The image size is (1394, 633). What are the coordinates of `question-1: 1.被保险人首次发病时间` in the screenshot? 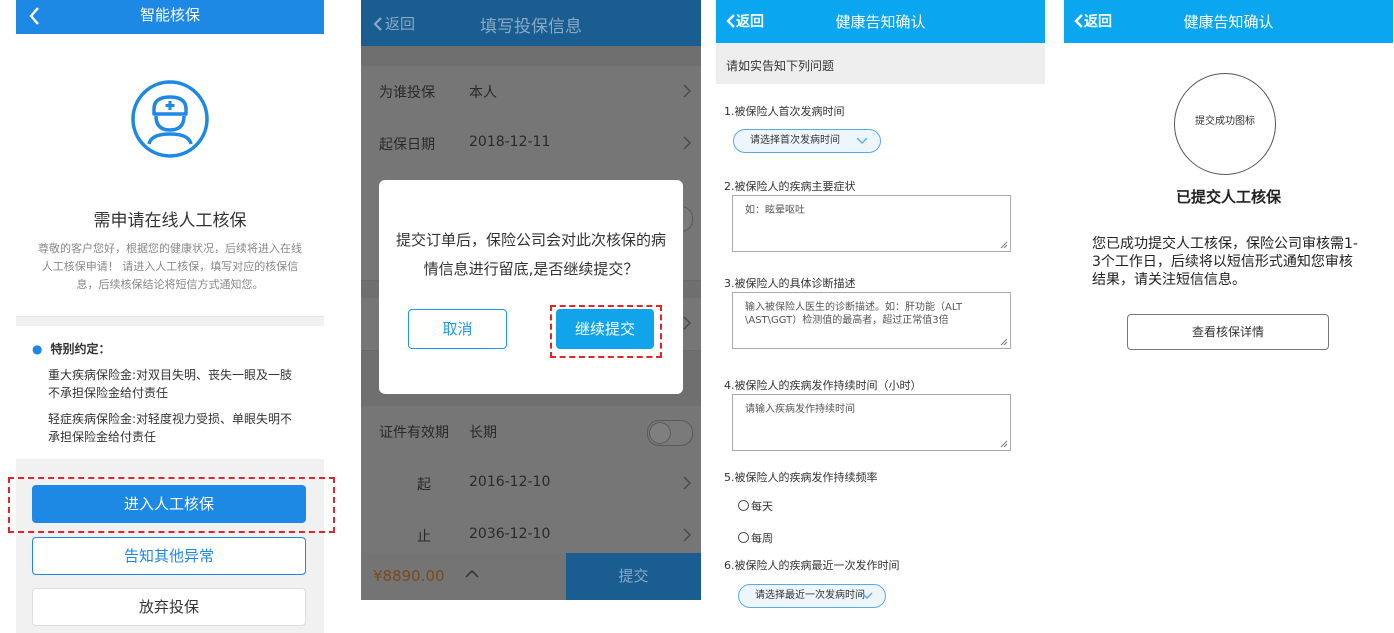 It's located at (784, 111).